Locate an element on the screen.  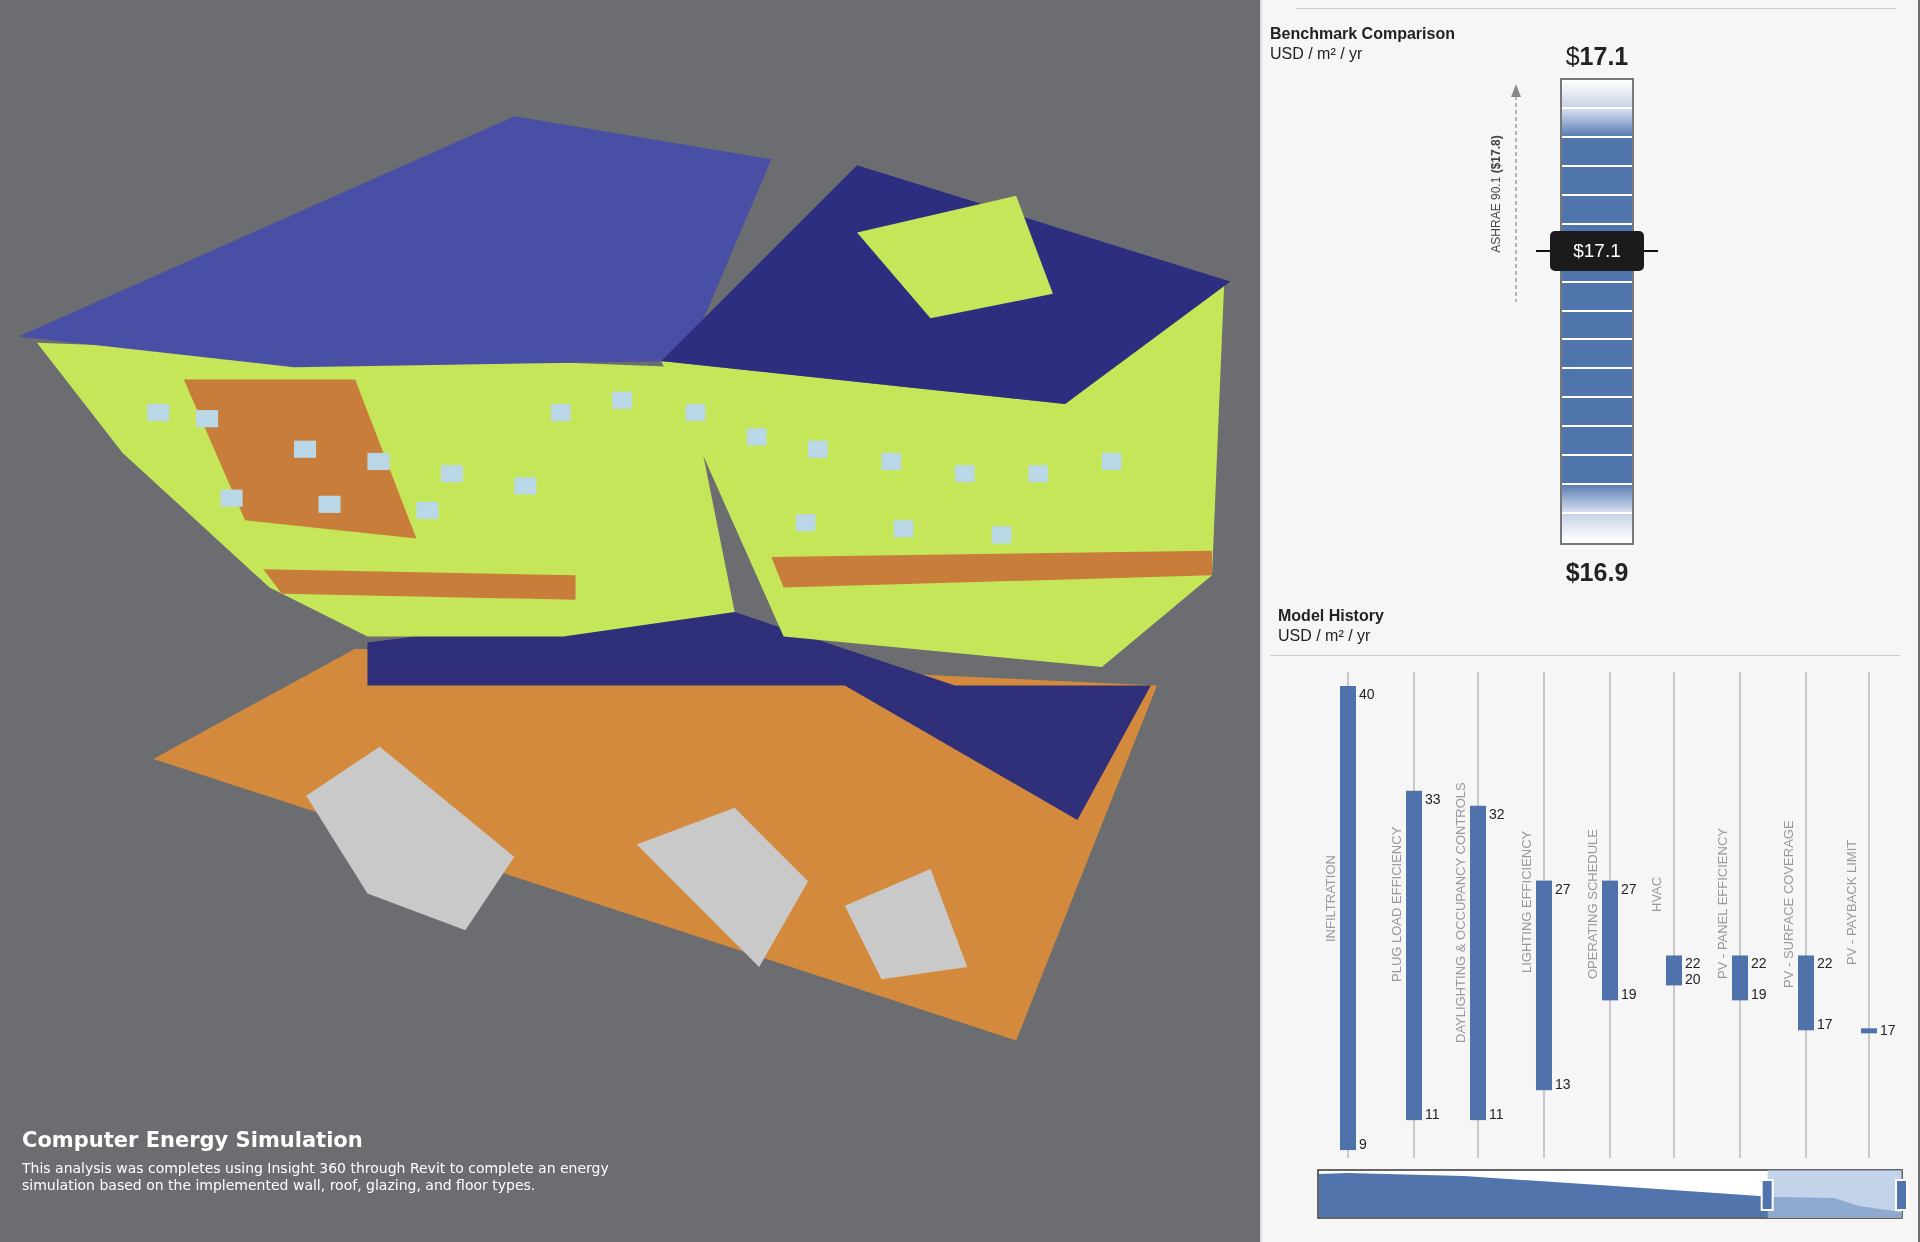
category-label: PV - PAYBACK LIMIT is located at coordinates (1851, 902).